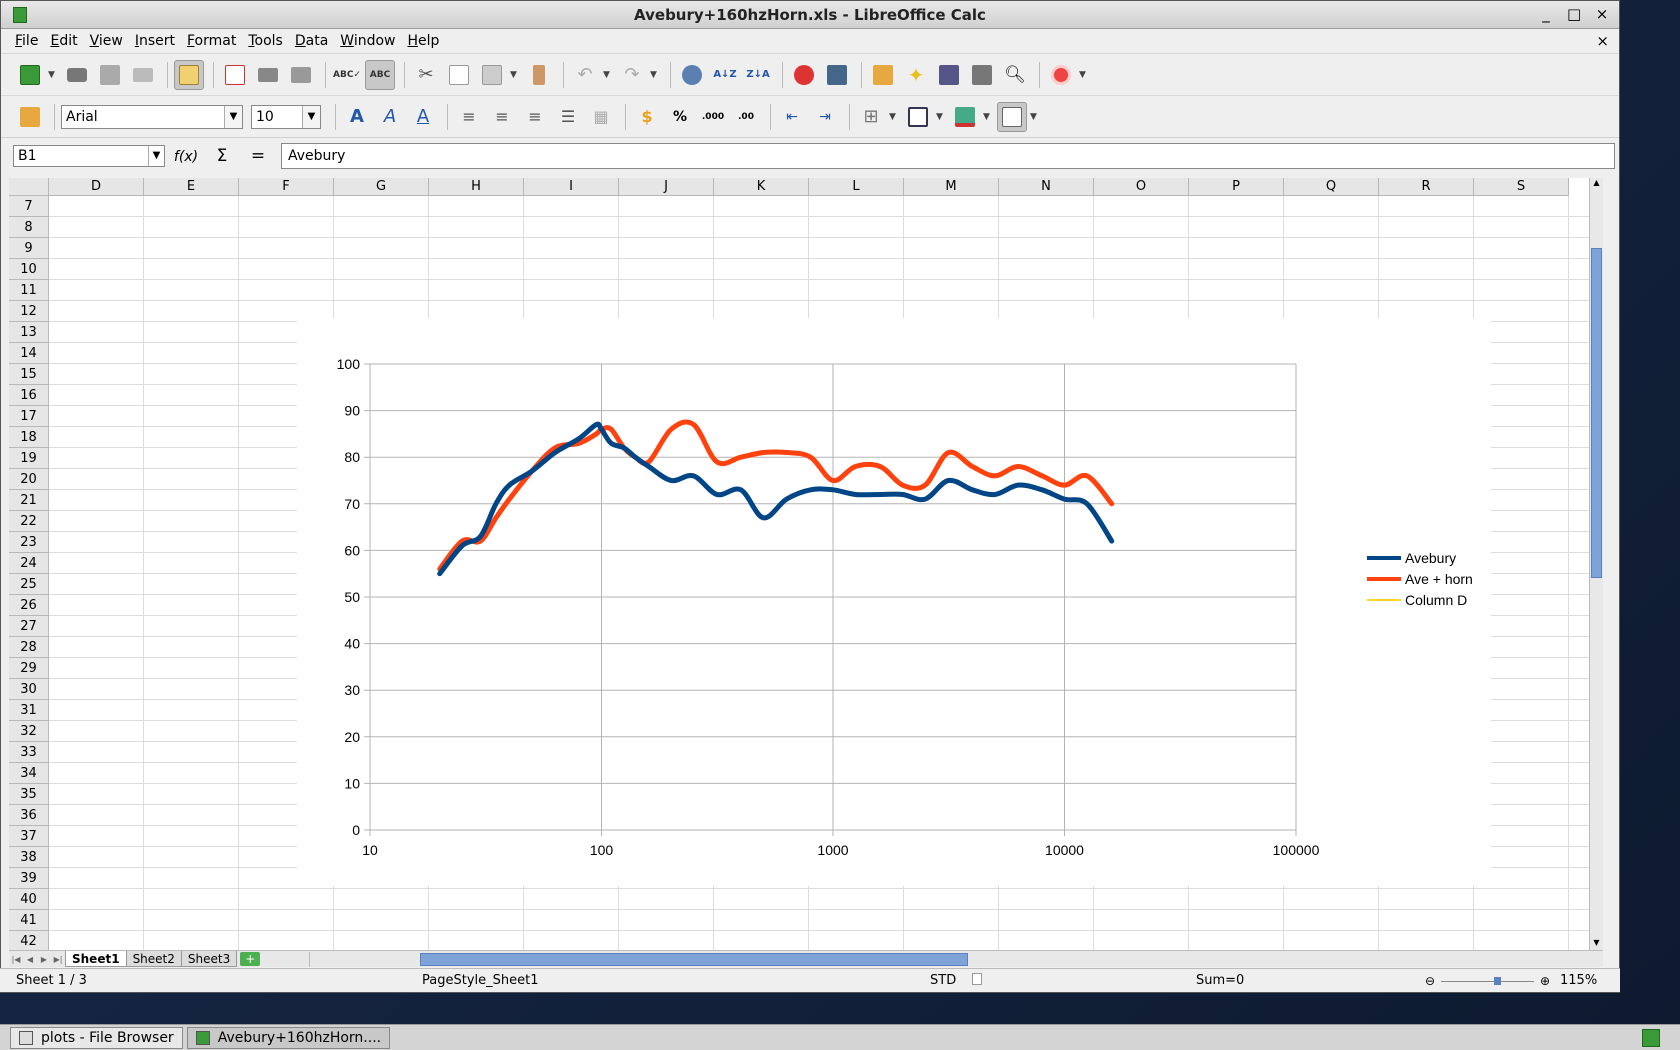 This screenshot has height=1050, width=1680. What do you see at coordinates (96, 187) in the screenshot?
I see `column-header: D` at bounding box center [96, 187].